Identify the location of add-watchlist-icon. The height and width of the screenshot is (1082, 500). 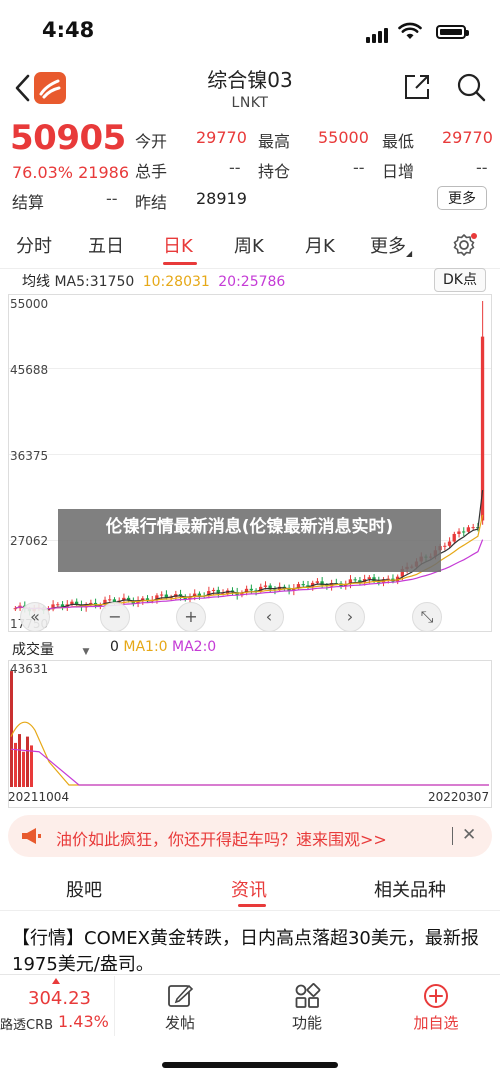
(436, 996).